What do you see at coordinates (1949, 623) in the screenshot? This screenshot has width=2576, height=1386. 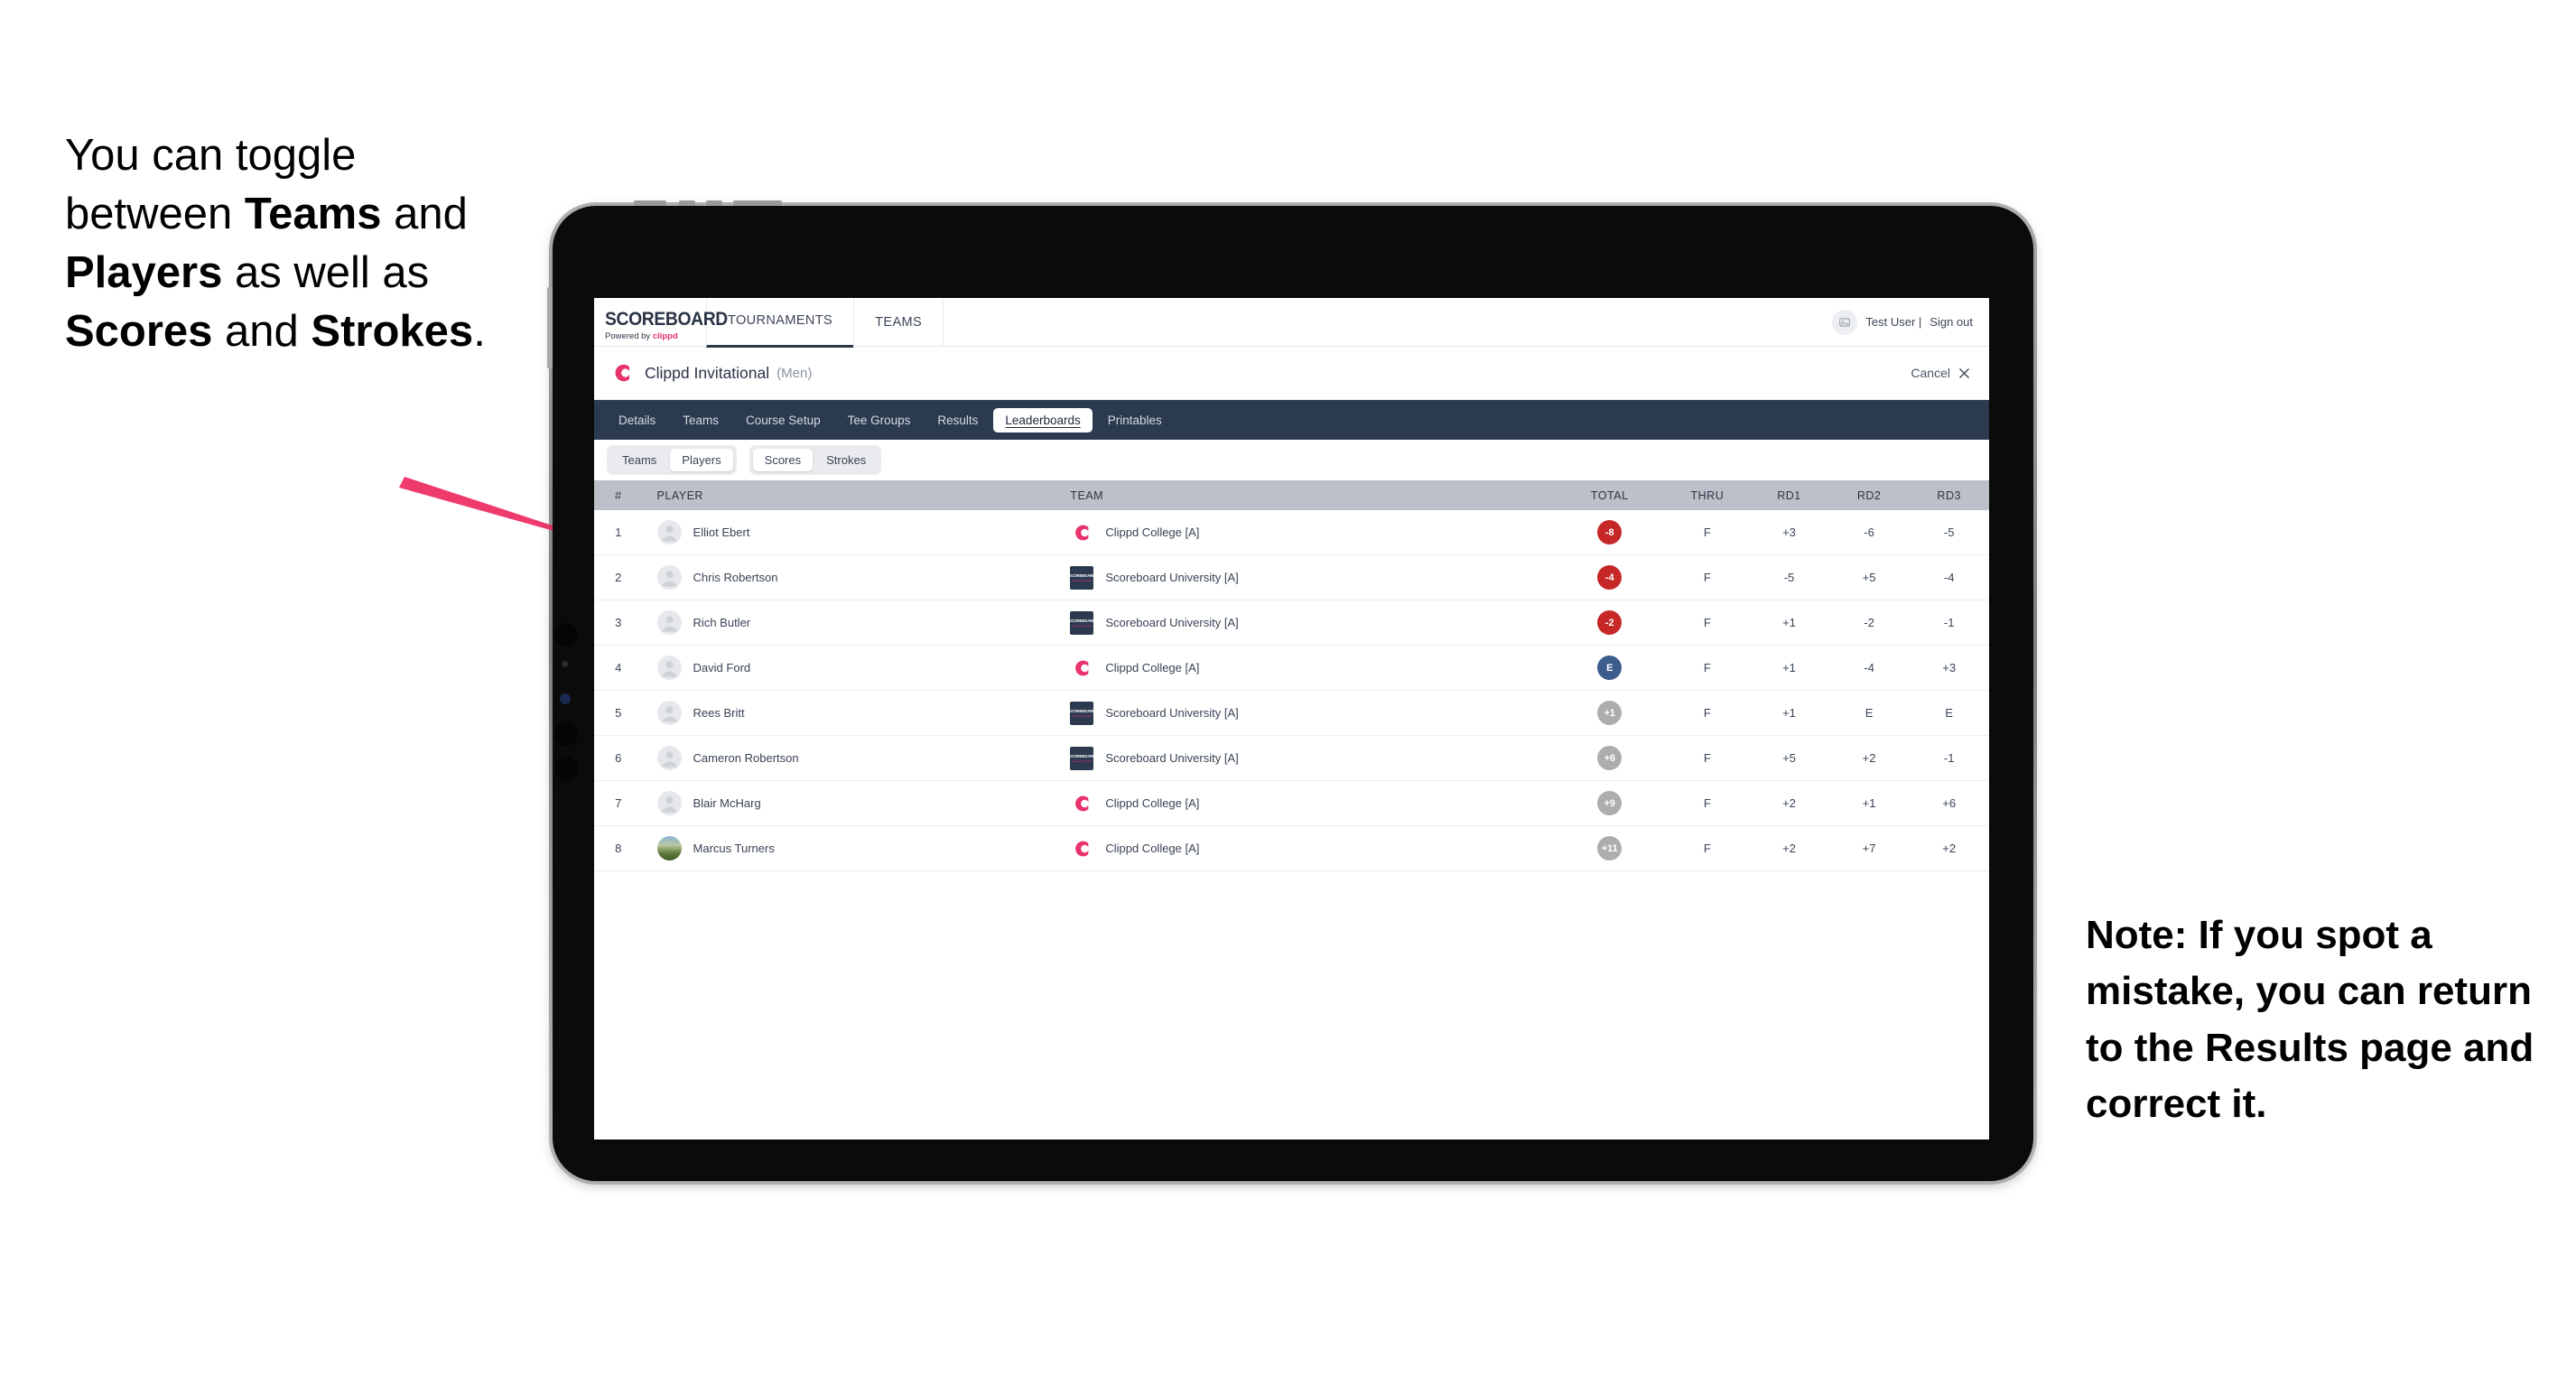 I see `cell-rd3: -1` at bounding box center [1949, 623].